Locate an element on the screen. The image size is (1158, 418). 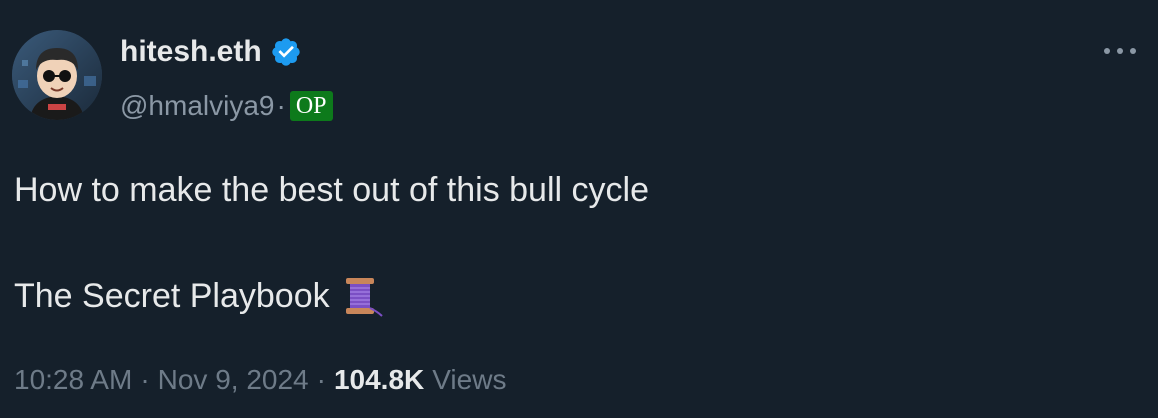
tweet-text-line-2: The Secret Playbook is located at coordinates (199, 296).